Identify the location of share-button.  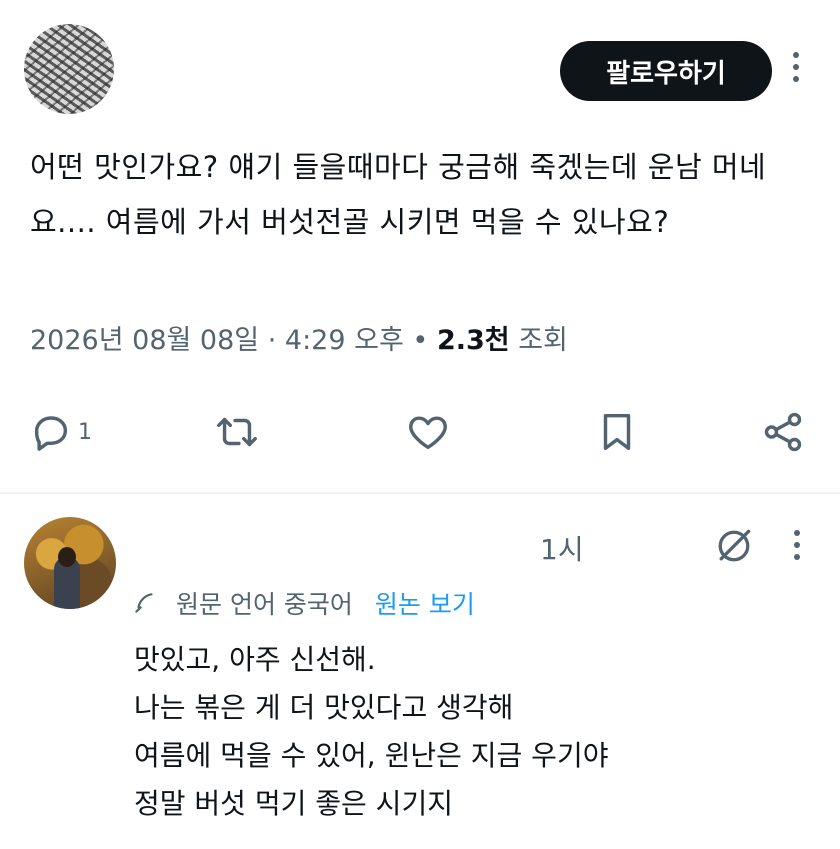
(783, 432).